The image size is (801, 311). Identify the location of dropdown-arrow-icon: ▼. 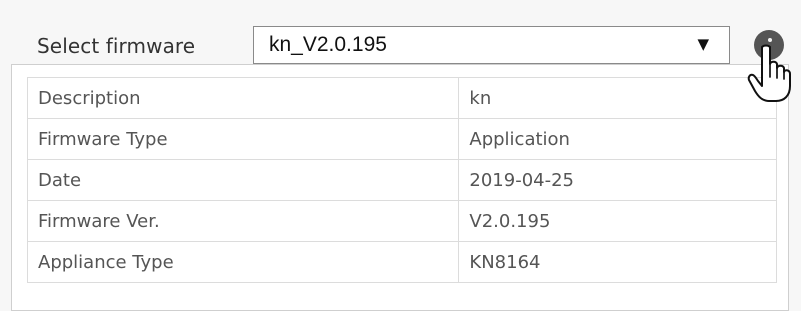
(703, 44).